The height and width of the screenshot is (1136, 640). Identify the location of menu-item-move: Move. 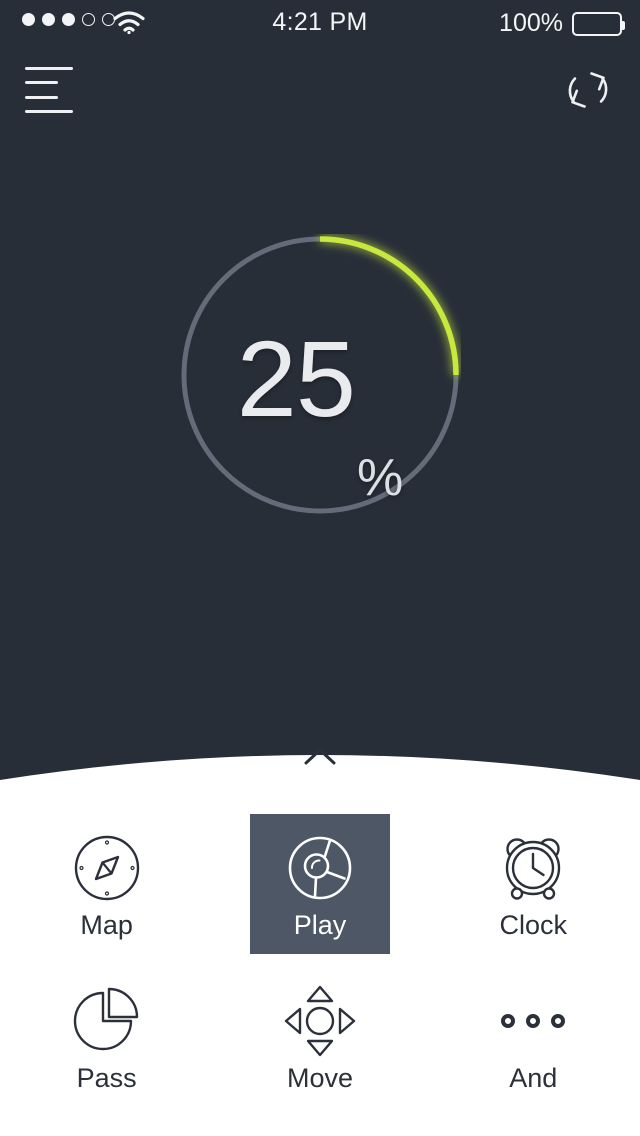
(319, 1037).